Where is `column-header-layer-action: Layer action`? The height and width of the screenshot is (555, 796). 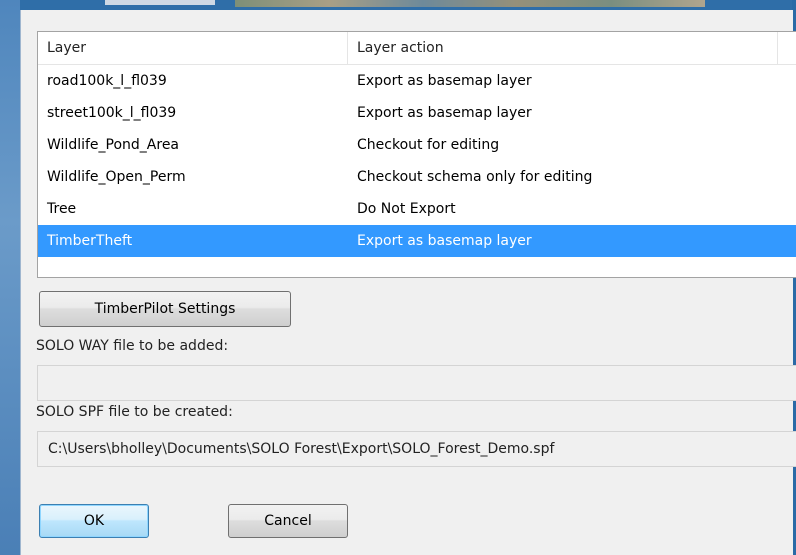 column-header-layer-action: Layer action is located at coordinates (563, 48).